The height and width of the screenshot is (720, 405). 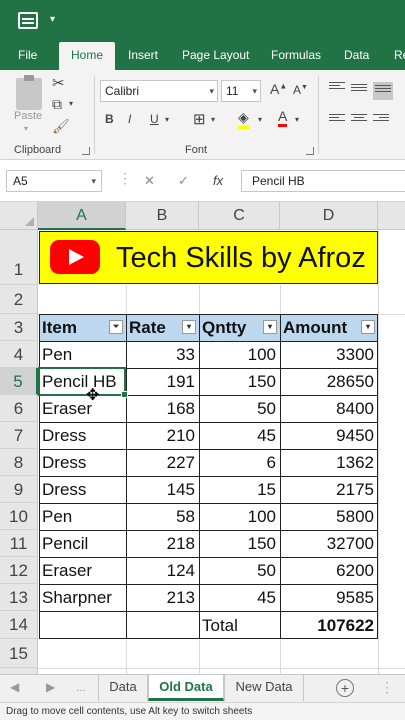 I want to click on borders-icon: ⊞, so click(x=199, y=119).